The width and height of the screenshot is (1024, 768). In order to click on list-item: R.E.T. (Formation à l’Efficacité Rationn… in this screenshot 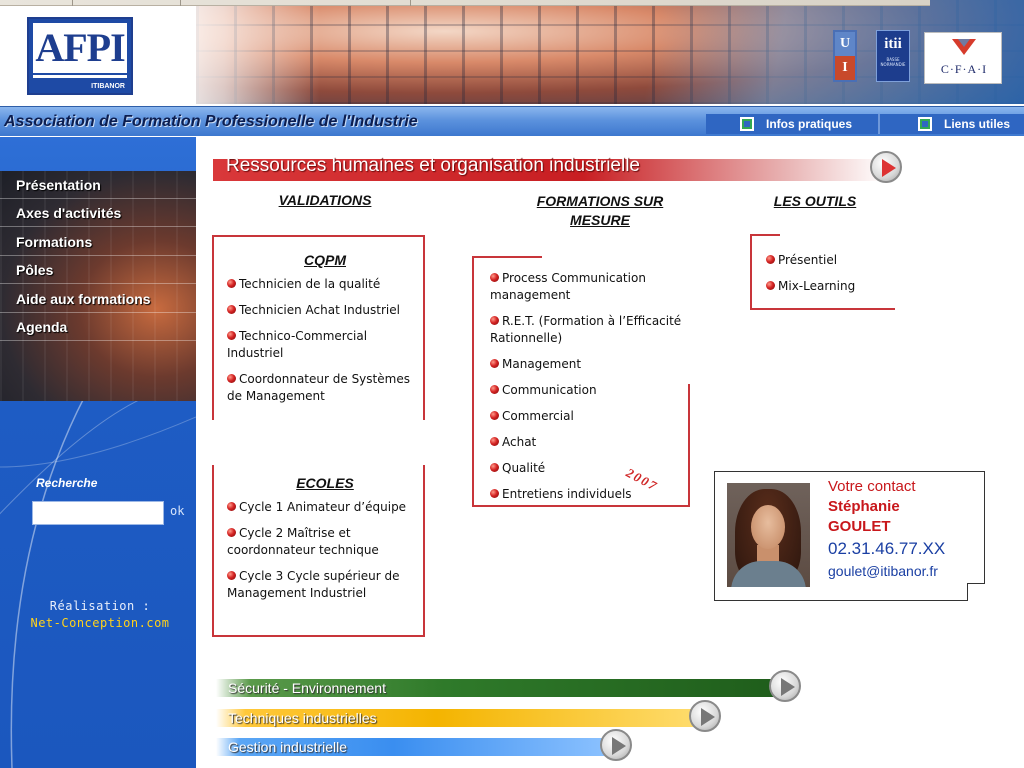, I will do `click(588, 330)`.